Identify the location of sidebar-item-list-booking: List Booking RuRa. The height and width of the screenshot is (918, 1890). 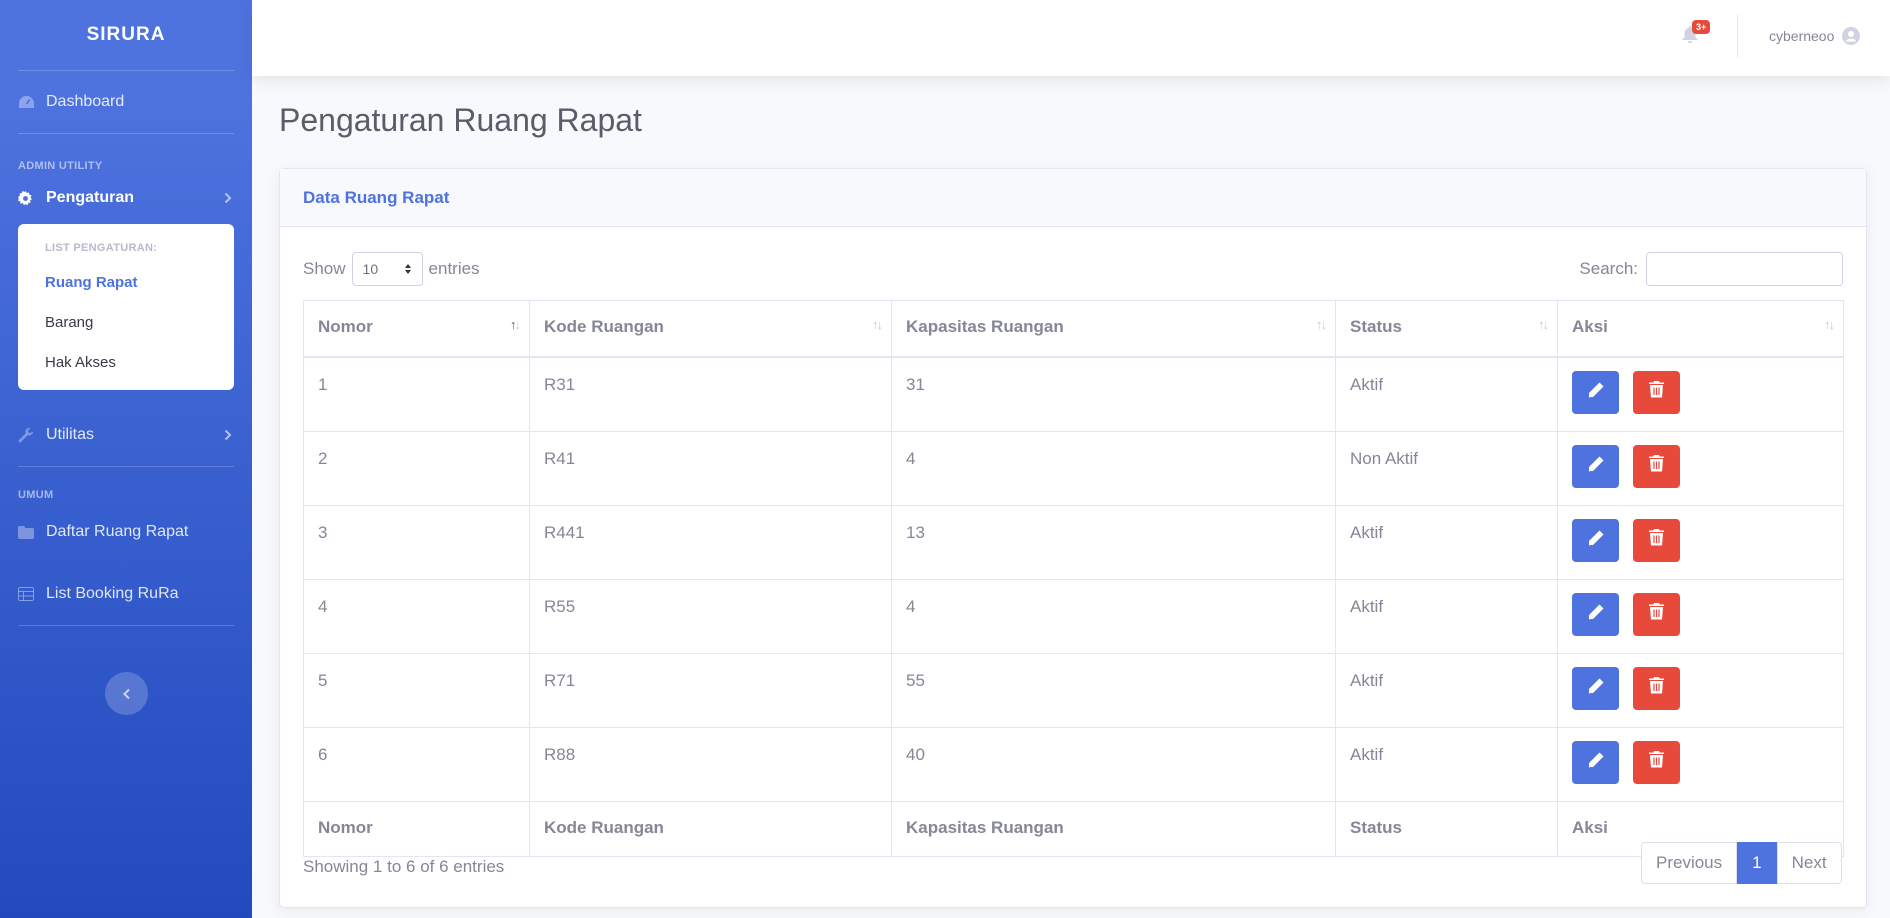
(126, 594).